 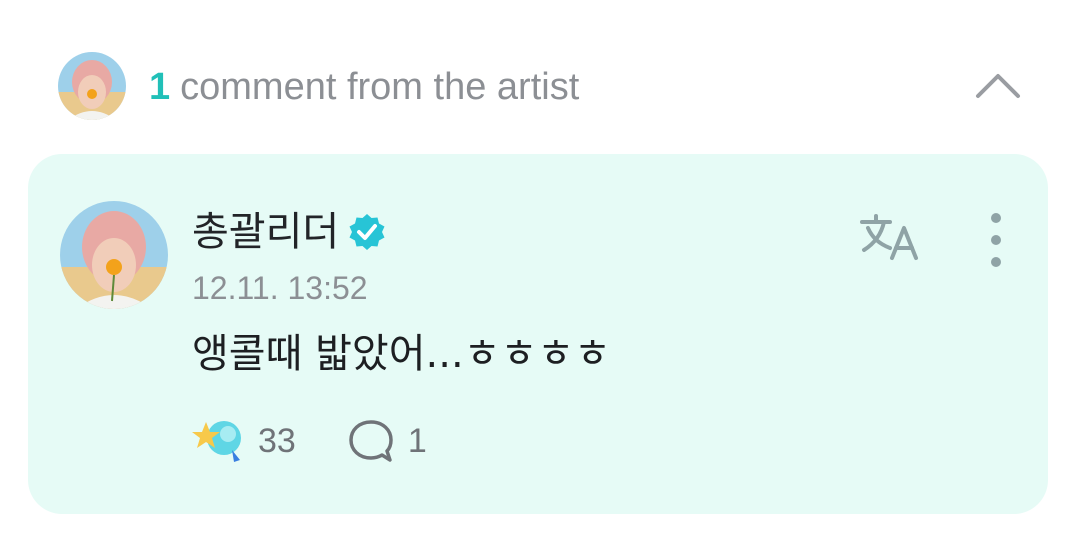 I want to click on comment-timestamp: 12.11. 13:52, so click(x=280, y=288).